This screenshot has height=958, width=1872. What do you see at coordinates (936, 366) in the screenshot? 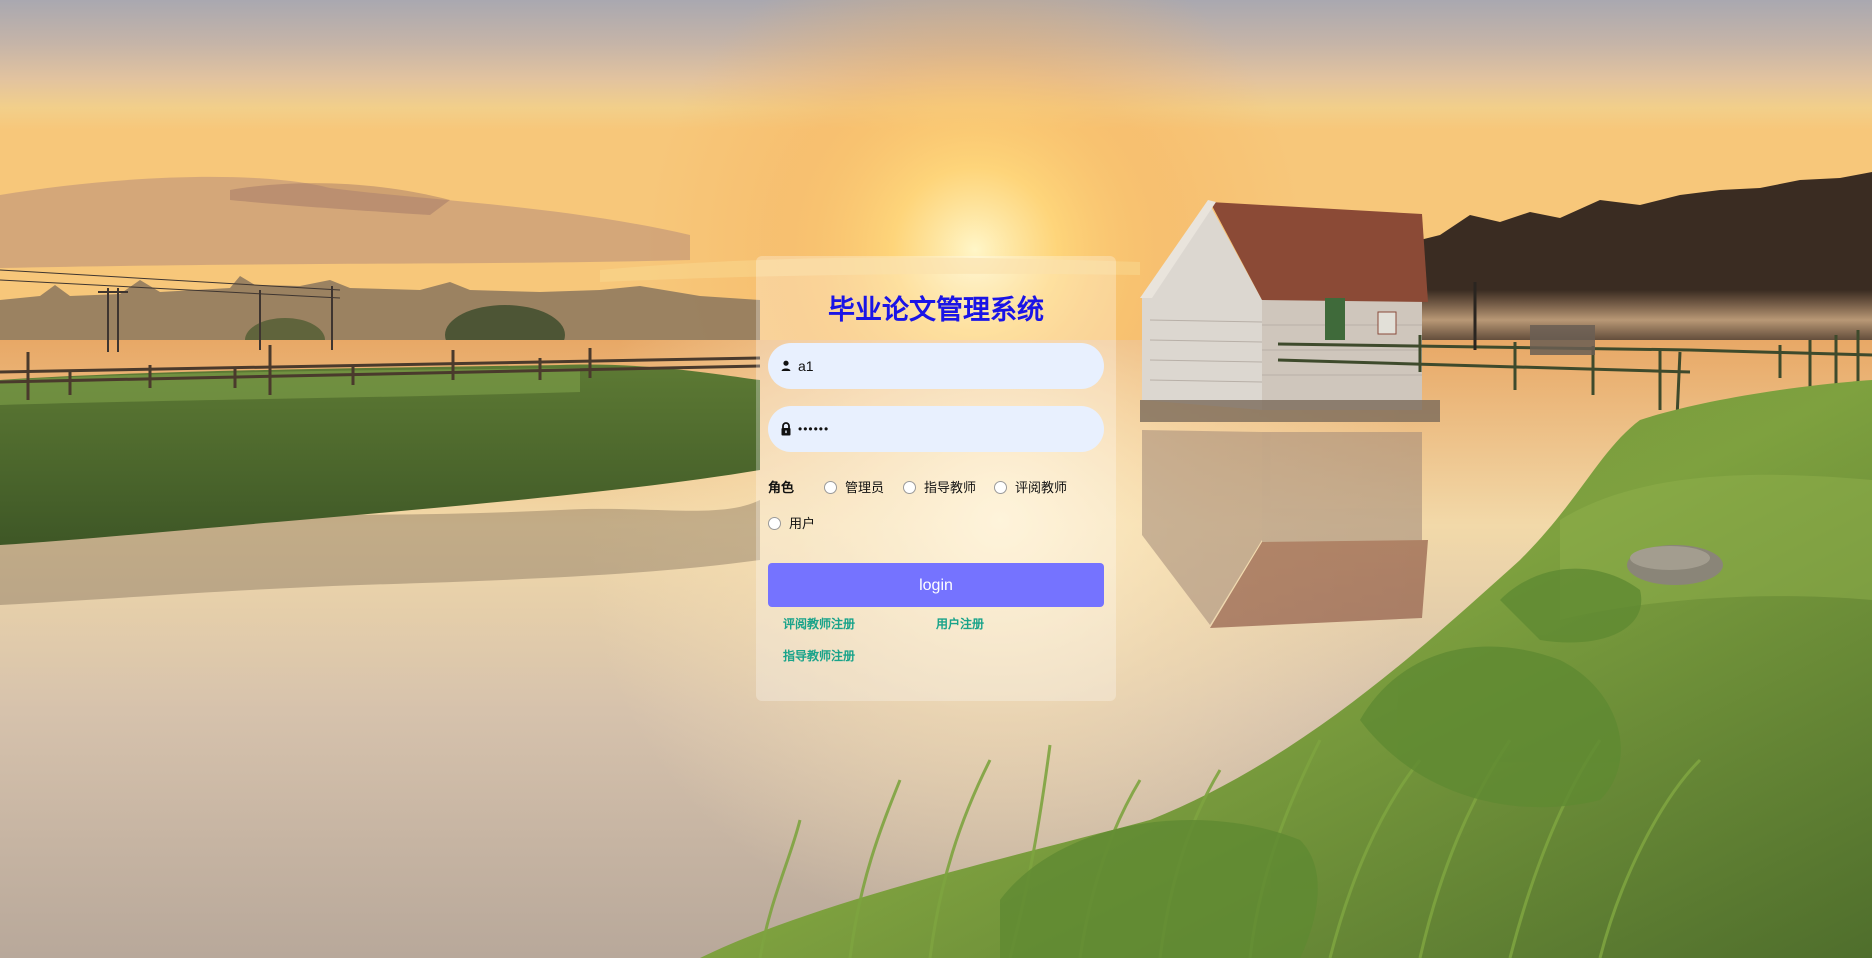
I see `username-input: a1` at bounding box center [936, 366].